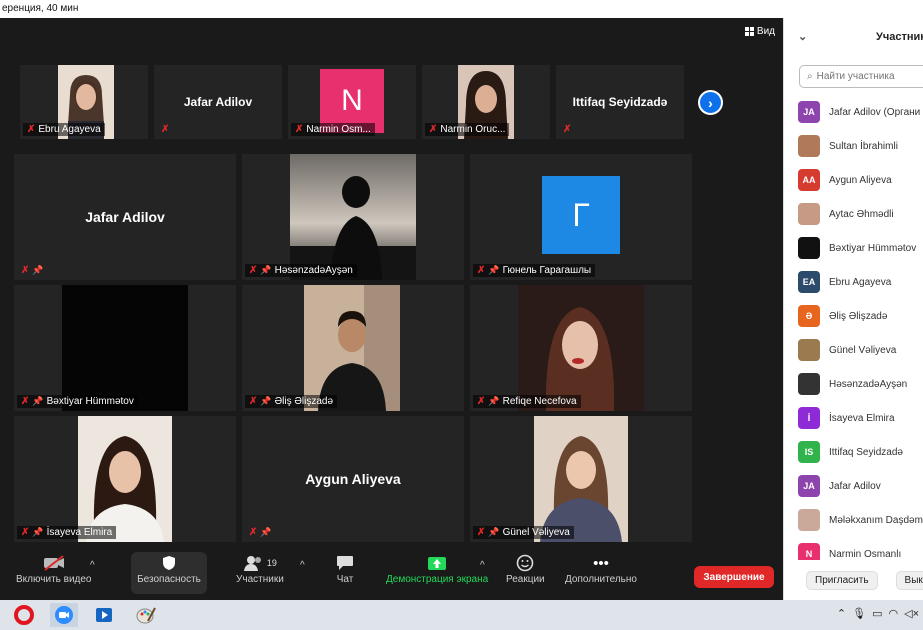  I want to click on participant-row: Aytac Əhmədli, so click(853, 214).